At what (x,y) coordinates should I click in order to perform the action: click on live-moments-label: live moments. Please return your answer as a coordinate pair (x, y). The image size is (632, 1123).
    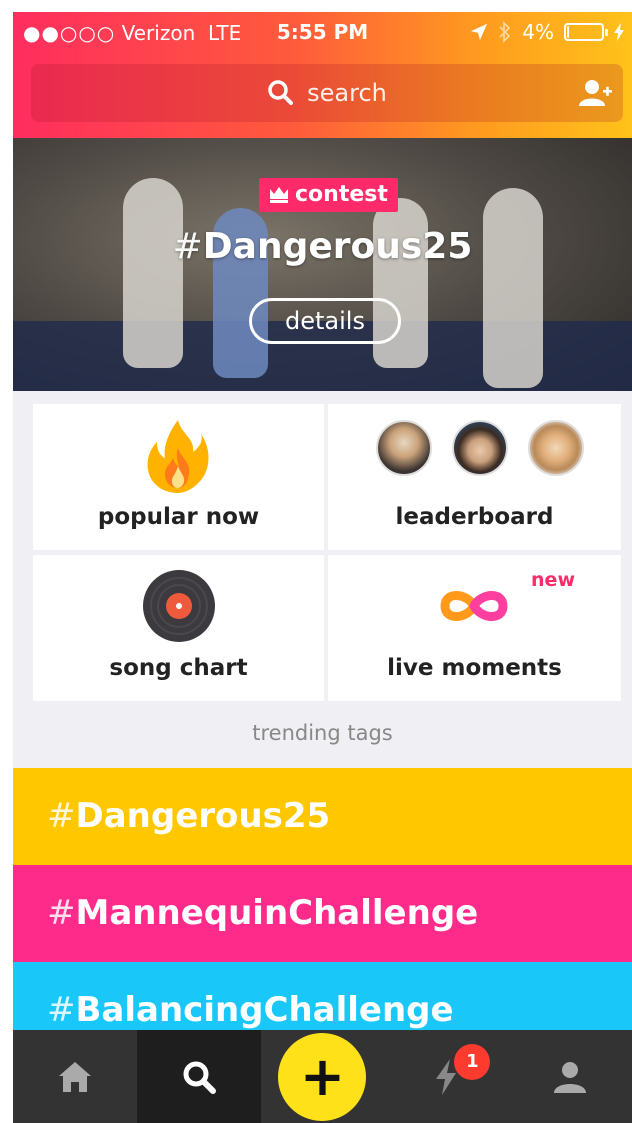
    Looking at the image, I should click on (474, 668).